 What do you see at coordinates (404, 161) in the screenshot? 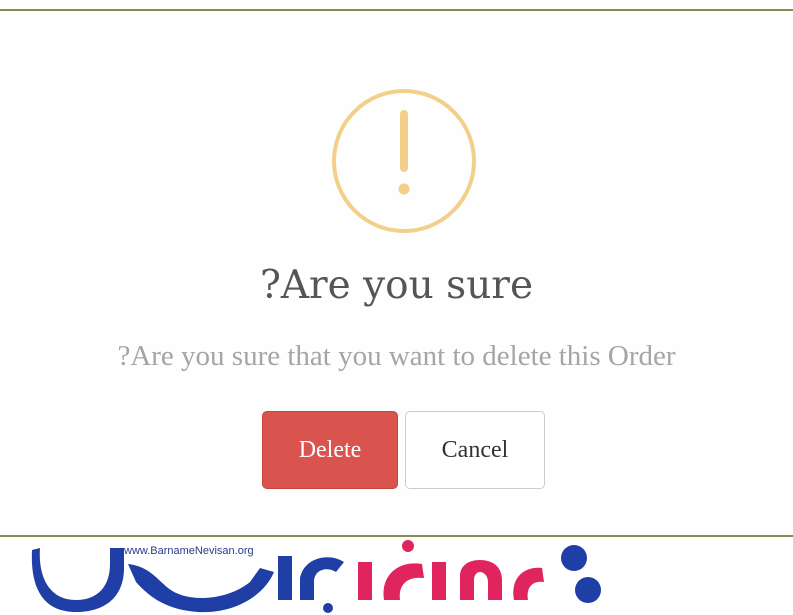
I see `exclamation-circle-icon` at bounding box center [404, 161].